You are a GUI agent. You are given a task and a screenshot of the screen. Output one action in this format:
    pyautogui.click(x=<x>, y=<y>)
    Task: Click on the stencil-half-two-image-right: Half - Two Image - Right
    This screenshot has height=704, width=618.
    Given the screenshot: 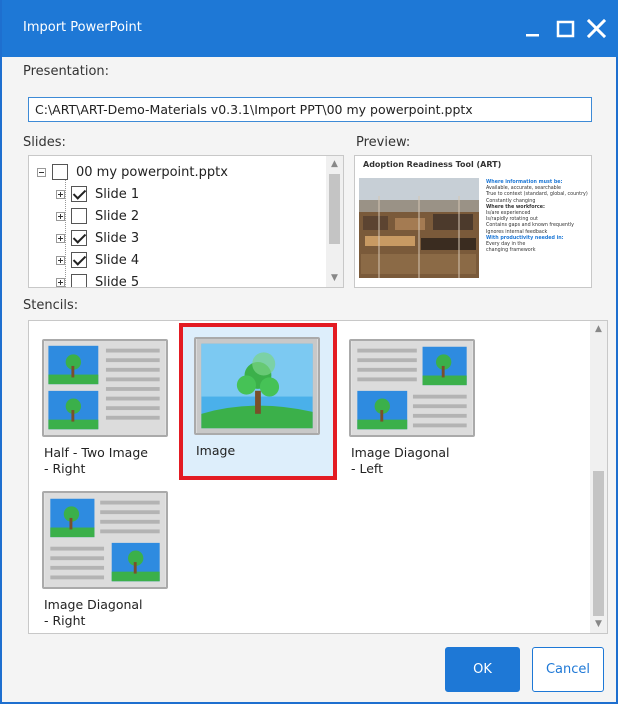 What is the action you would take?
    pyautogui.click(x=112, y=414)
    